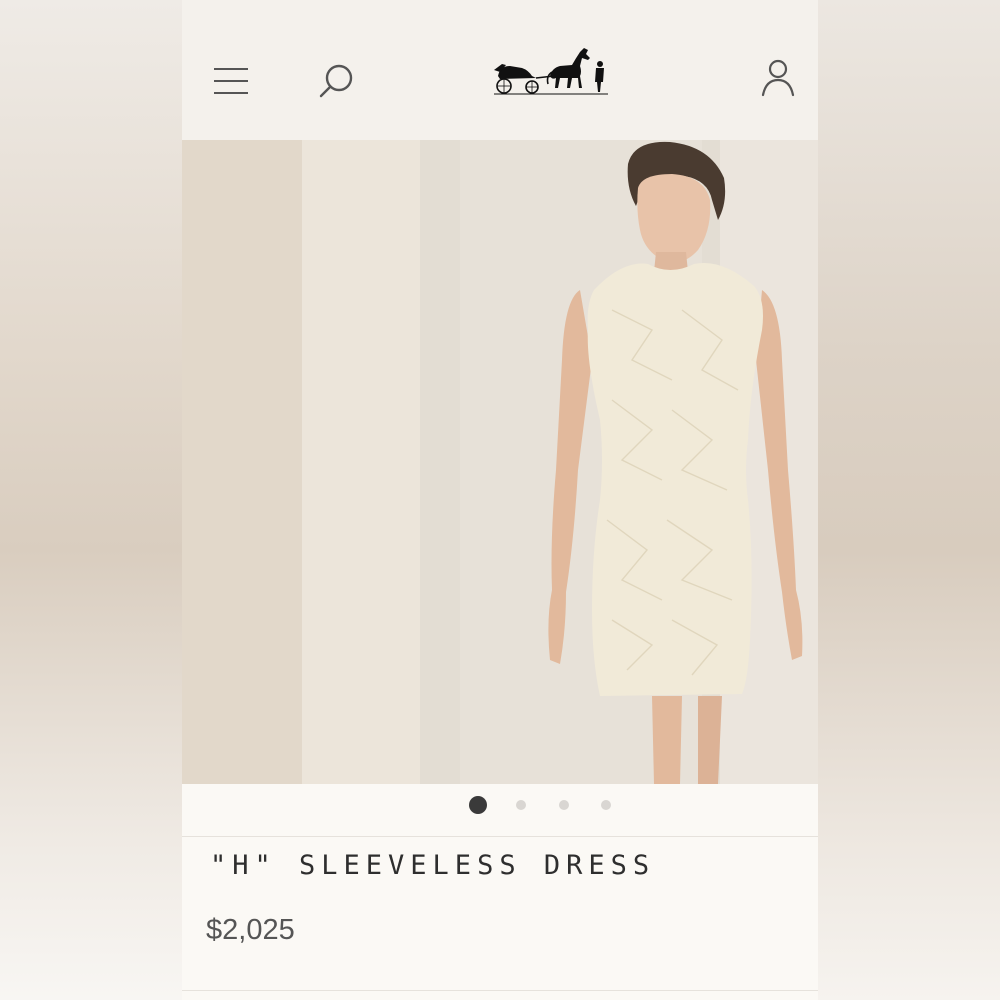 The image size is (1000, 1000). Describe the element at coordinates (778, 78) in the screenshot. I see `account-icon` at that location.